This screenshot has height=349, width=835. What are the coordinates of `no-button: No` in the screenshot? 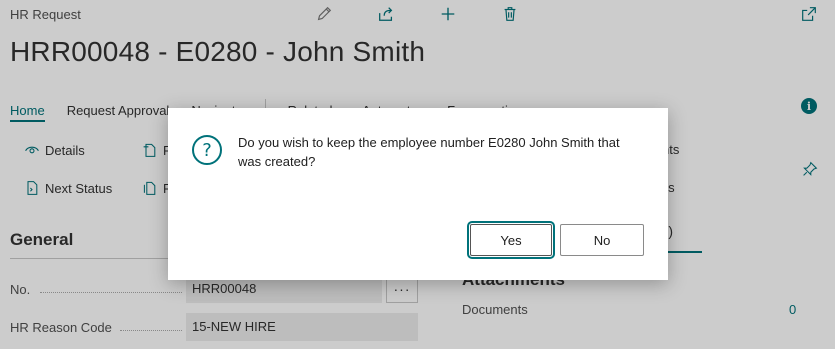 It's located at (602, 240).